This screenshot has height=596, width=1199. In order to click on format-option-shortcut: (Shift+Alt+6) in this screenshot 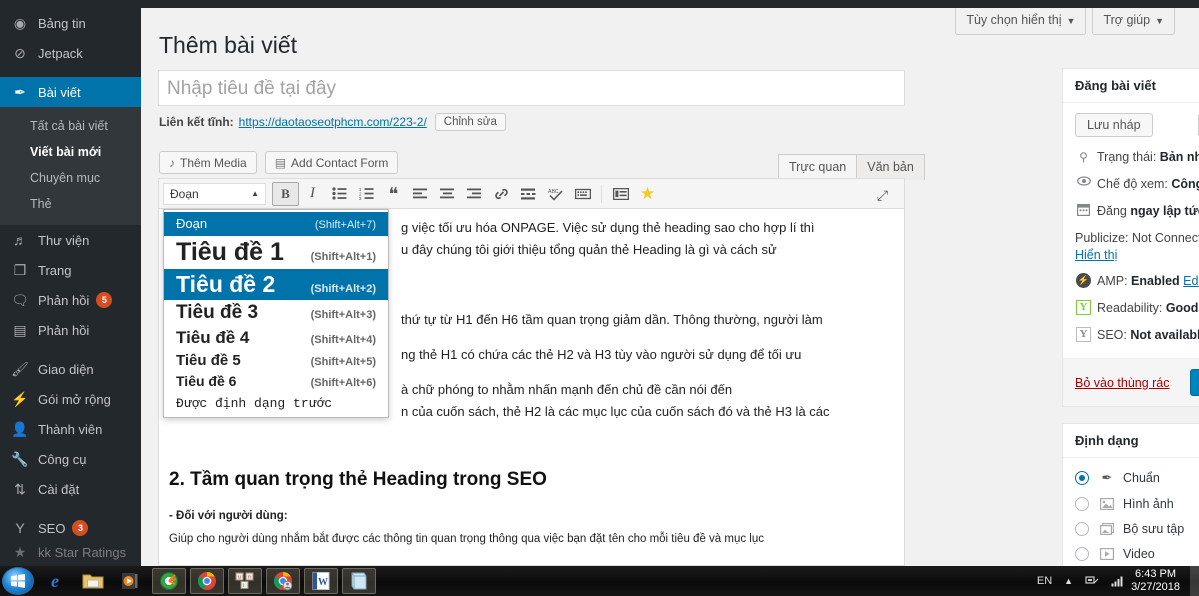, I will do `click(343, 383)`.